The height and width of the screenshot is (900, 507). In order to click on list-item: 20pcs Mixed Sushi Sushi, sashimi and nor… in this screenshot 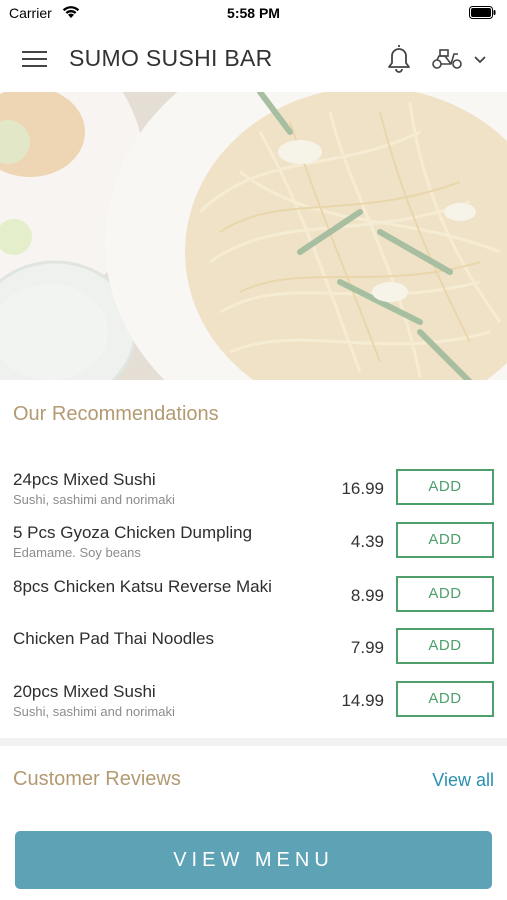, I will do `click(253, 708)`.